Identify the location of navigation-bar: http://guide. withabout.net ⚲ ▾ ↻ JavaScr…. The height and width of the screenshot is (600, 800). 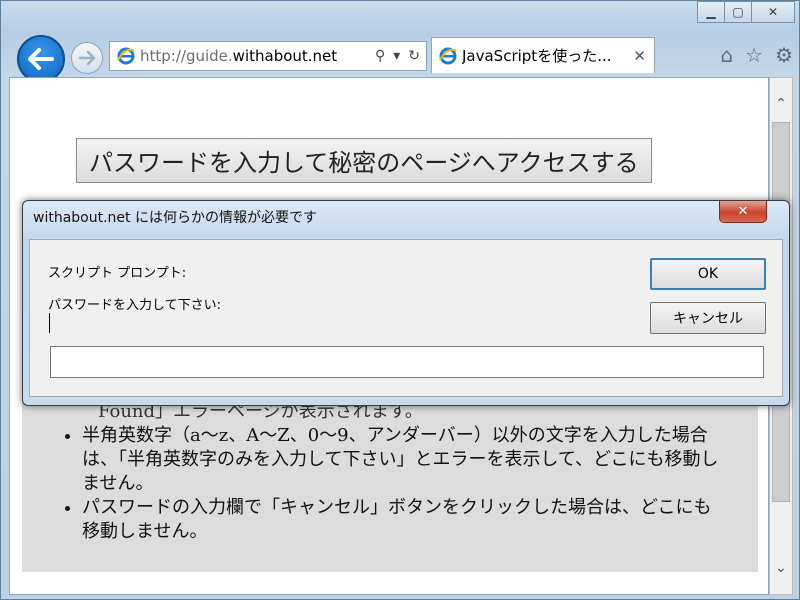
(400, 56).